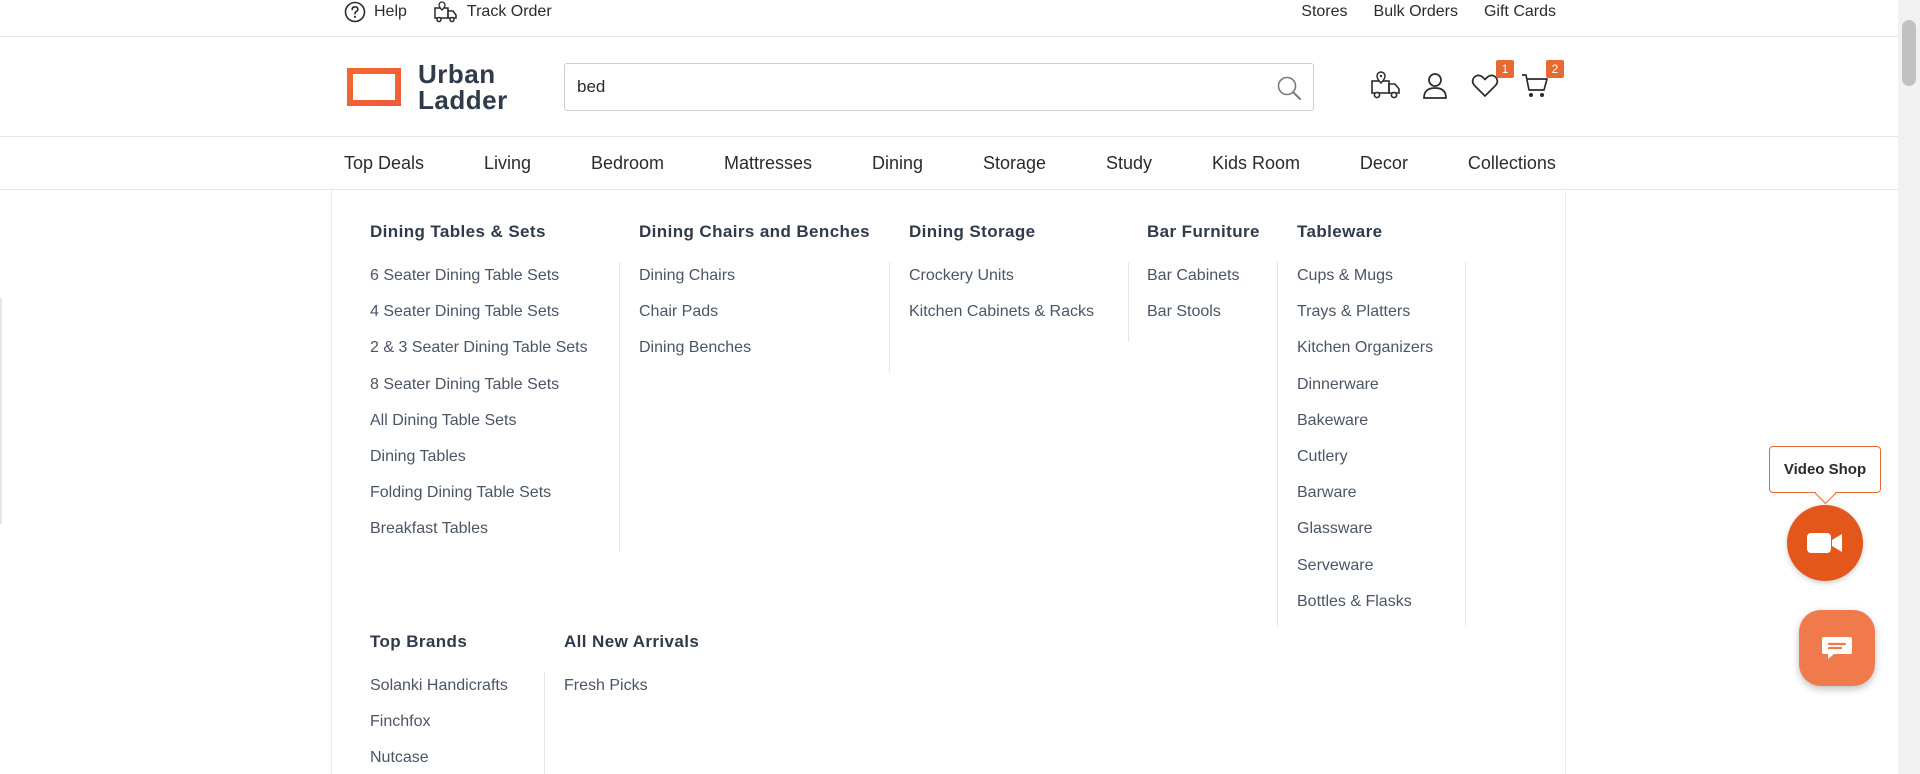 The height and width of the screenshot is (774, 1920). What do you see at coordinates (754, 232) in the screenshot?
I see `menu-heading-dining-chairs: Dining Chairs and Benches` at bounding box center [754, 232].